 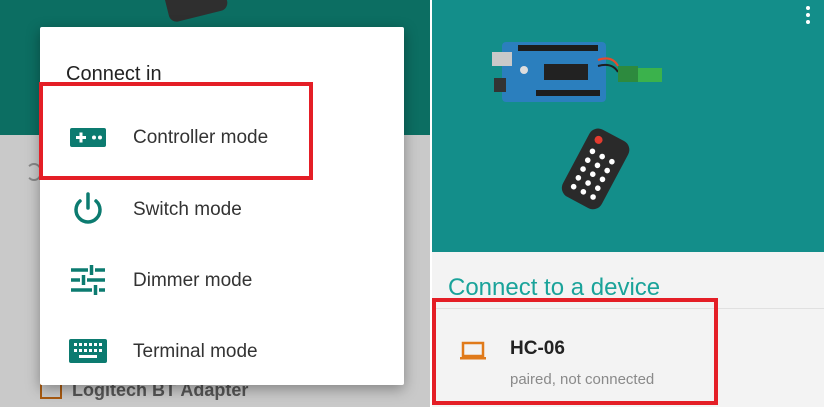 I want to click on sliders-icon, so click(x=88, y=280).